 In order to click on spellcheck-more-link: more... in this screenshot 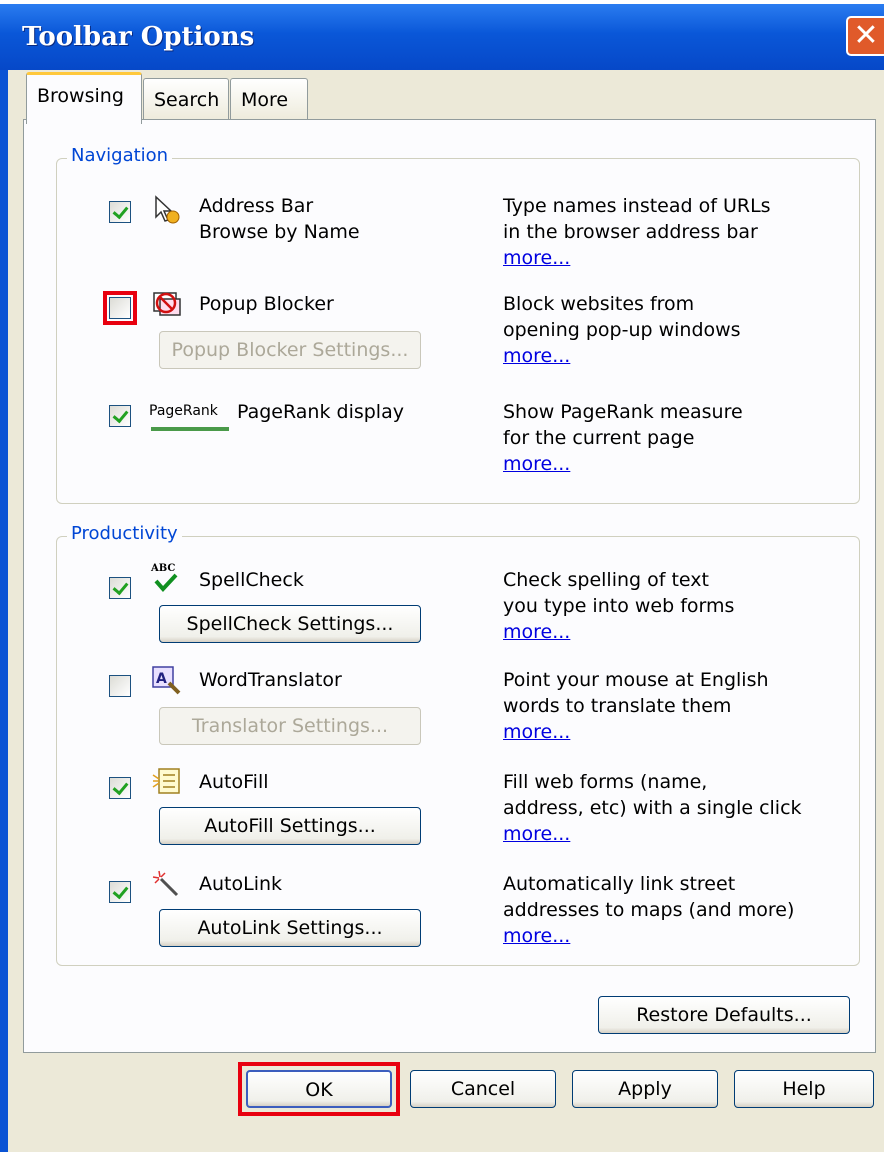, I will do `click(536, 632)`.